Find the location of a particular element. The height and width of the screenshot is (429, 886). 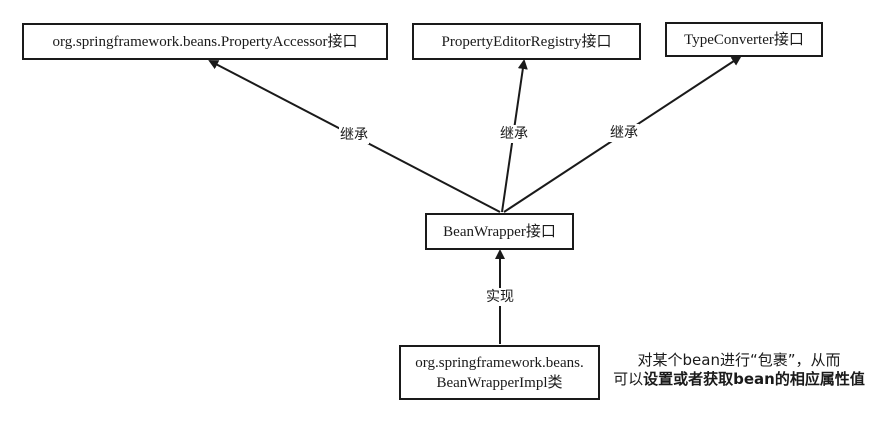

implement-edge-label: 实现 is located at coordinates (500, 297).